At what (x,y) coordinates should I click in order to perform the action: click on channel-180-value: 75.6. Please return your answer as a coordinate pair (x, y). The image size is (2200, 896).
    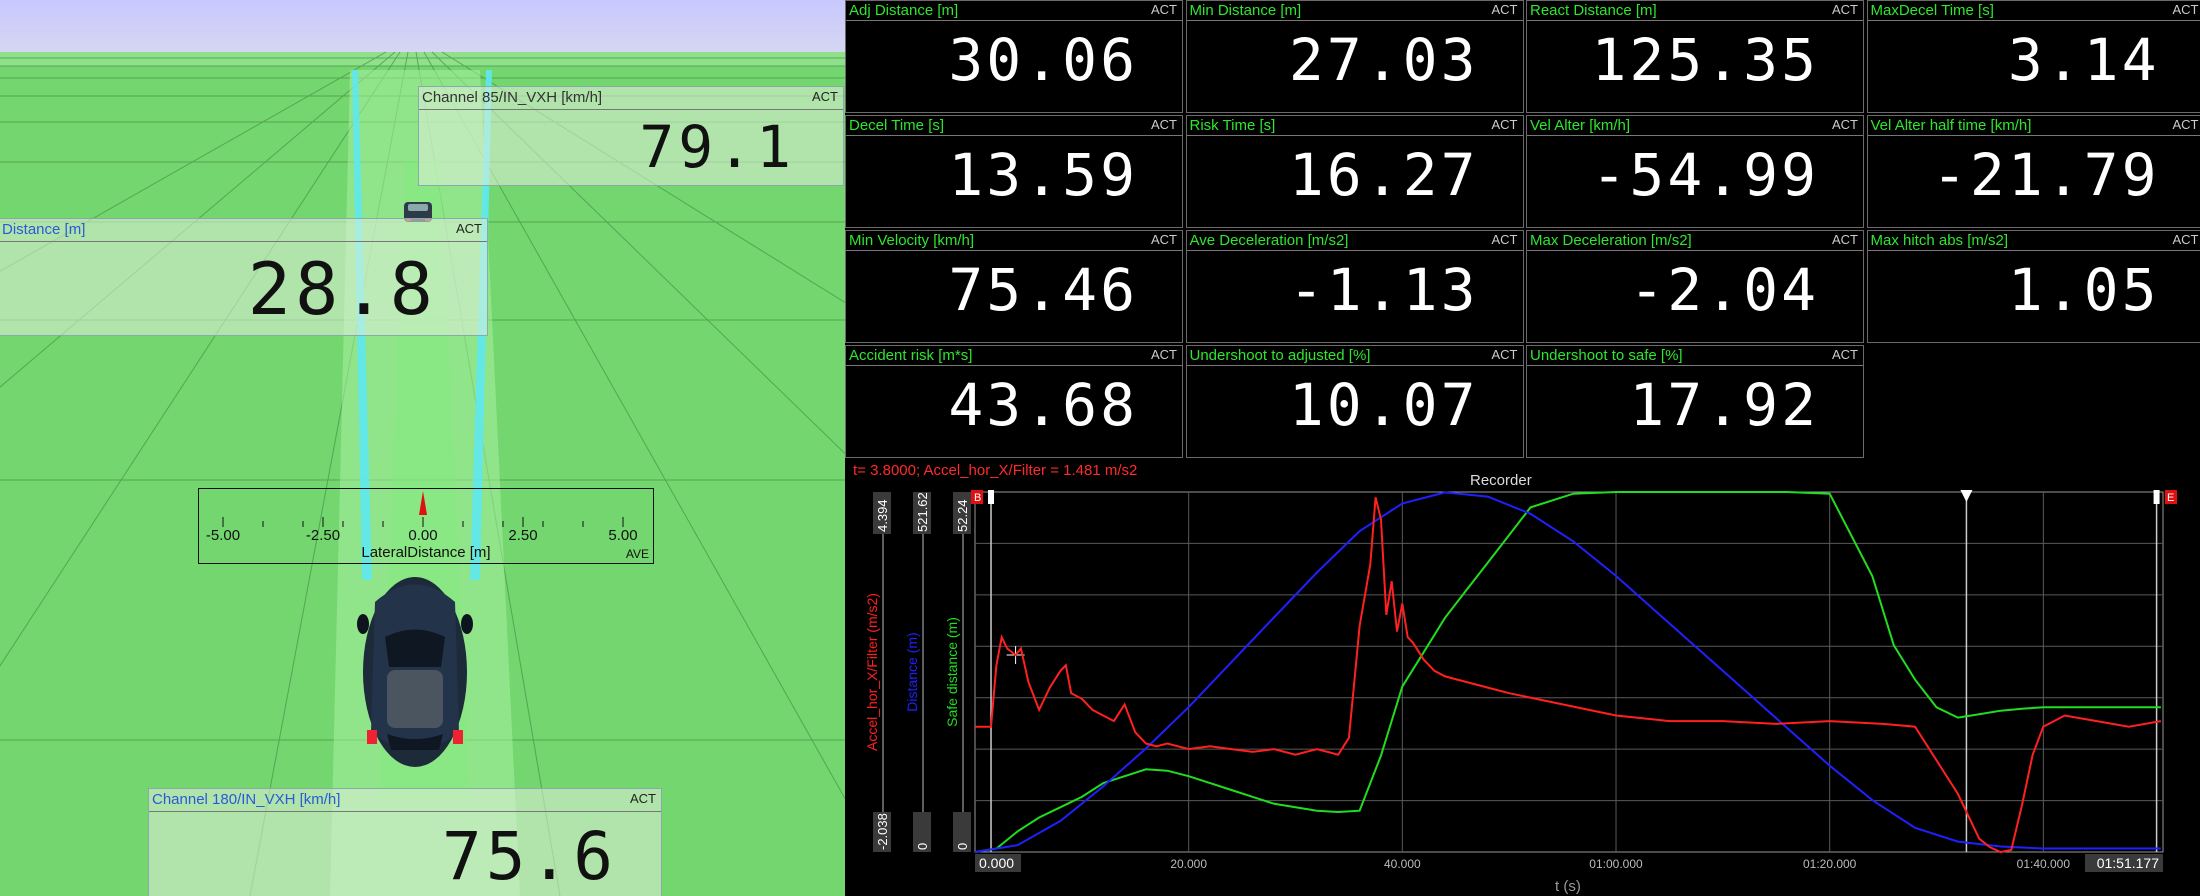
    Looking at the image, I should click on (529, 856).